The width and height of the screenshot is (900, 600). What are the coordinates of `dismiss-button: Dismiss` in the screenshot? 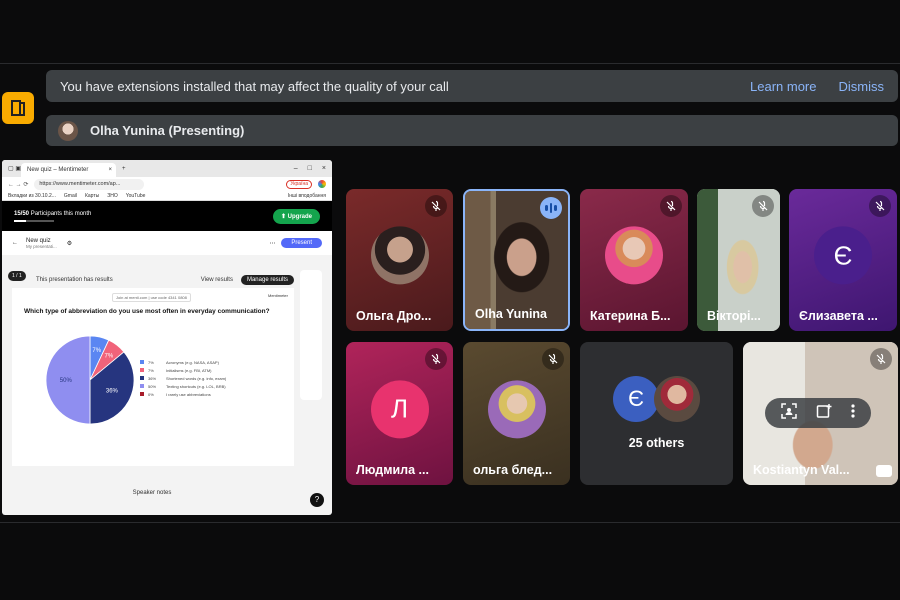 It's located at (862, 86).